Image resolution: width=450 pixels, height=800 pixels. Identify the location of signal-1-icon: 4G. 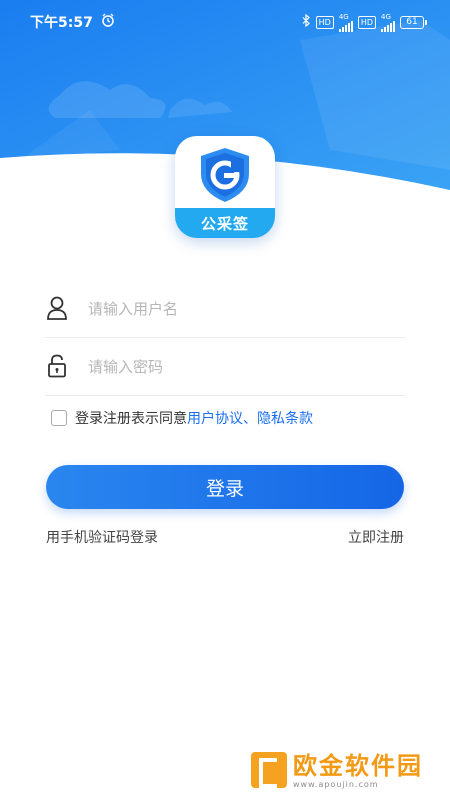
(345, 22).